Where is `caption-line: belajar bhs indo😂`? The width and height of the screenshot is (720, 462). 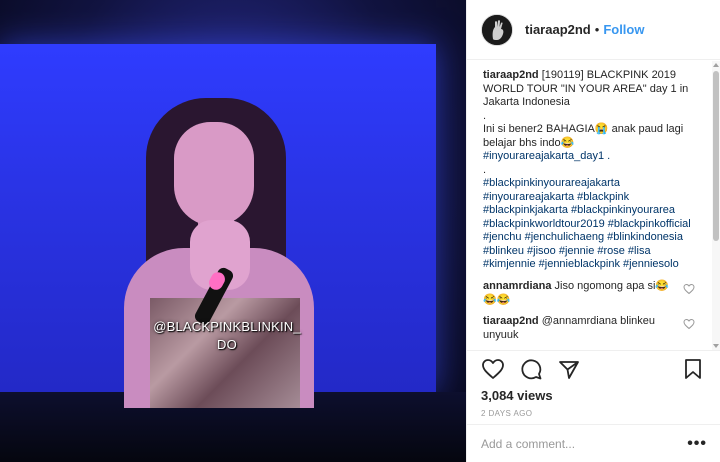 caption-line: belajar bhs indo😂 is located at coordinates (529, 142).